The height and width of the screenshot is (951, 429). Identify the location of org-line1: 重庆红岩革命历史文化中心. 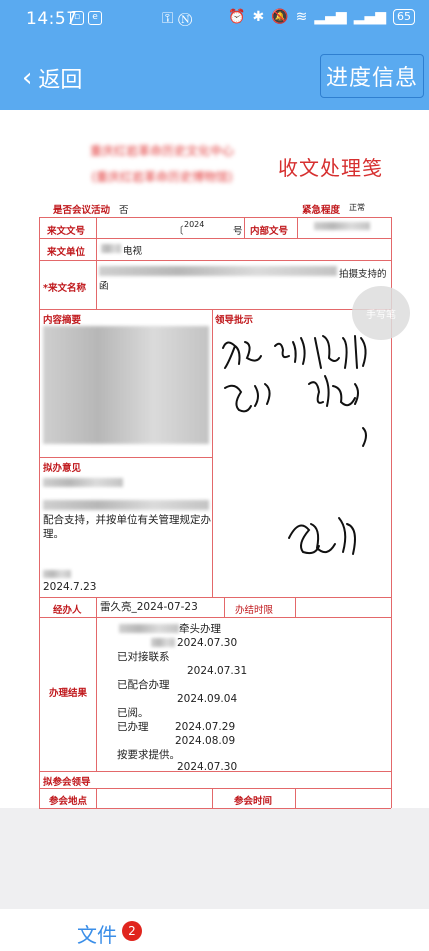
(161, 151).